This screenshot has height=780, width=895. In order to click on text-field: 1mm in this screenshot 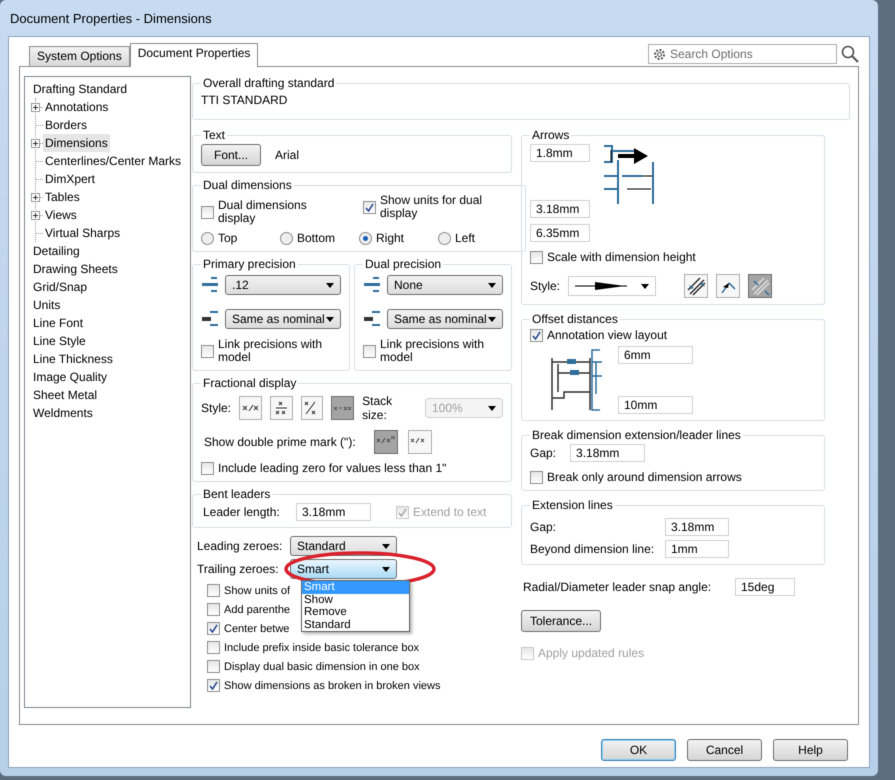, I will do `click(697, 549)`.